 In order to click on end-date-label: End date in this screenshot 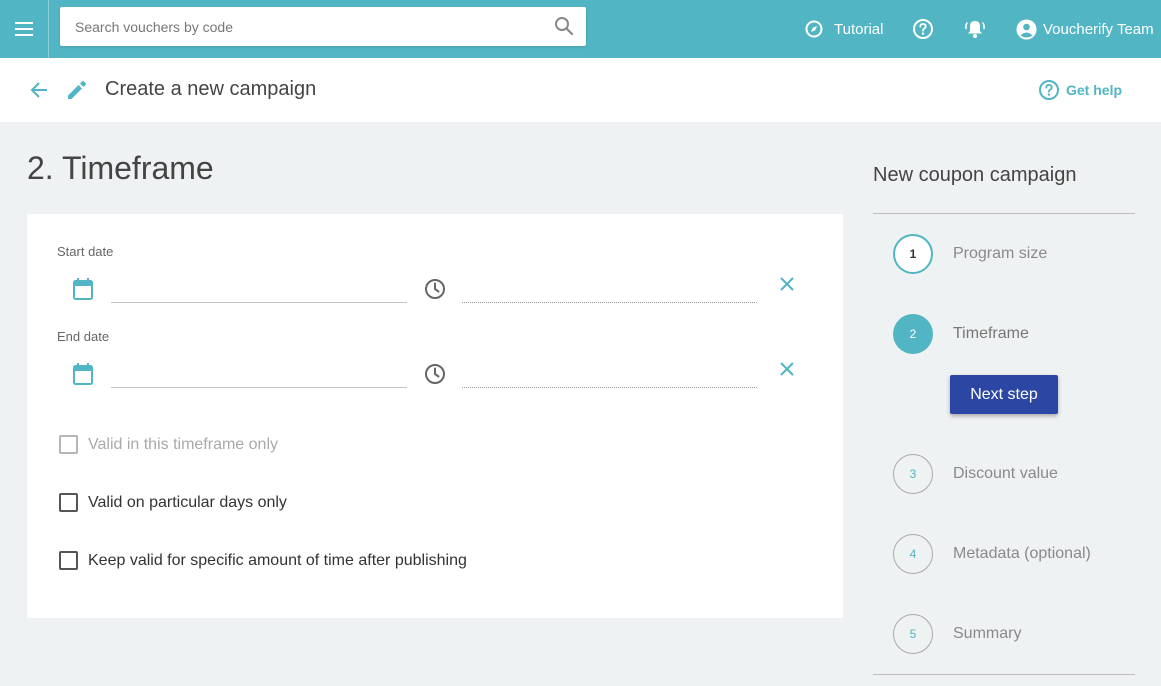, I will do `click(83, 336)`.